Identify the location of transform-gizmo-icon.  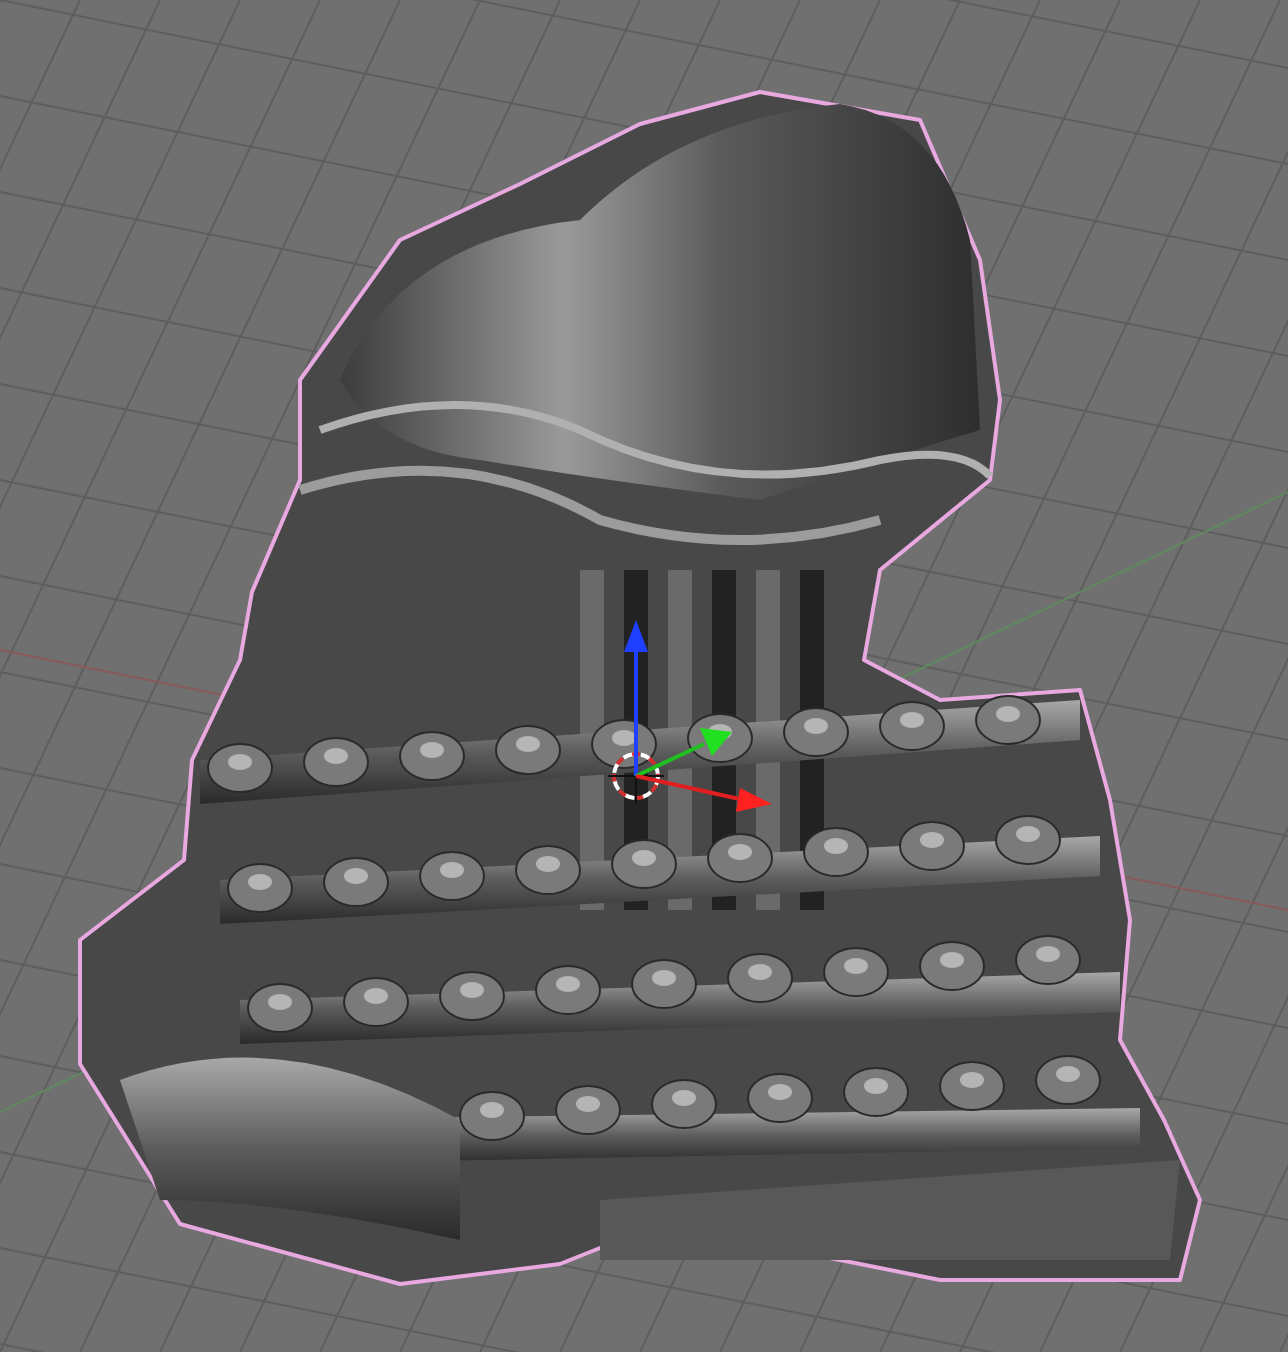
(698, 716).